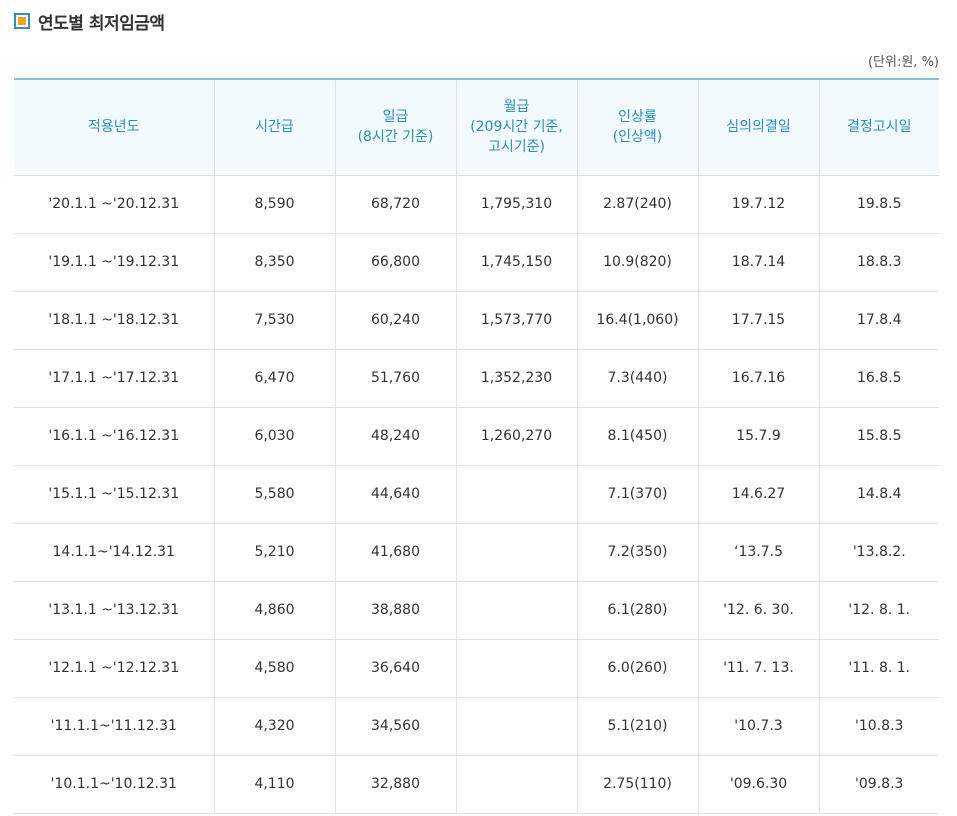  What do you see at coordinates (274, 552) in the screenshot?
I see `cell-hourly: 5,210` at bounding box center [274, 552].